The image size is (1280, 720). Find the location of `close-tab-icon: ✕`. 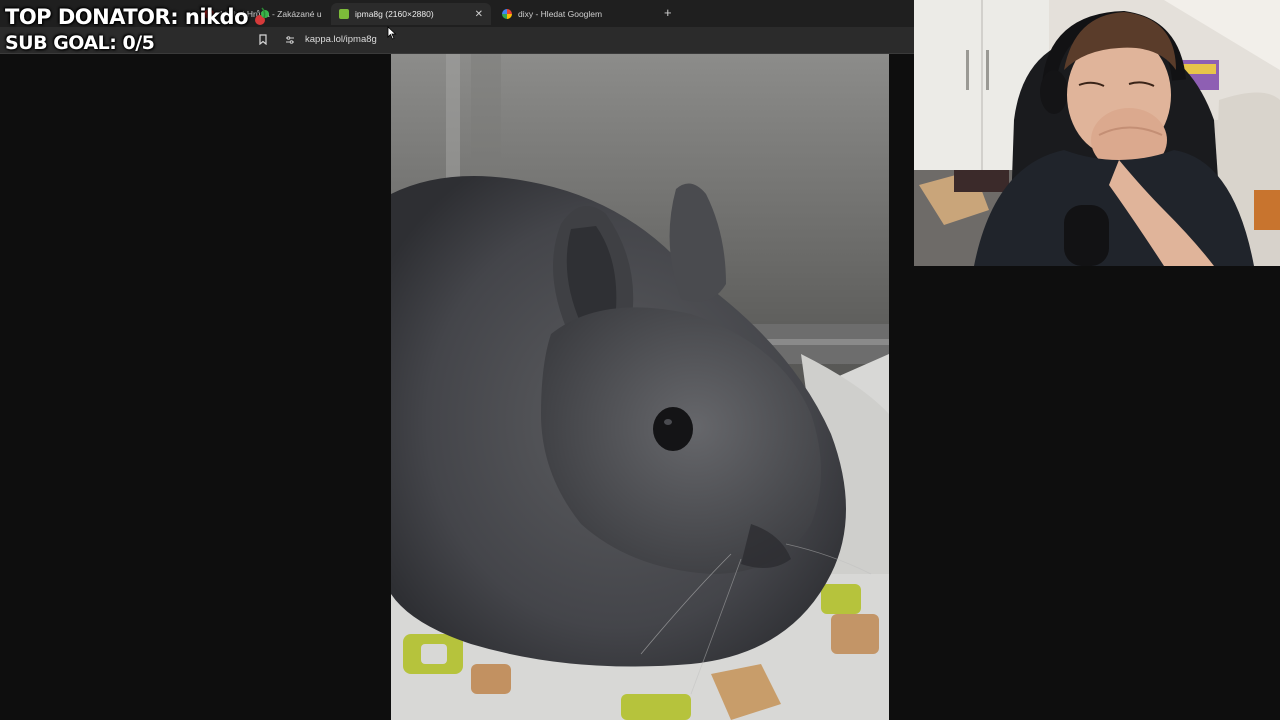

close-tab-icon: ✕ is located at coordinates (479, 14).